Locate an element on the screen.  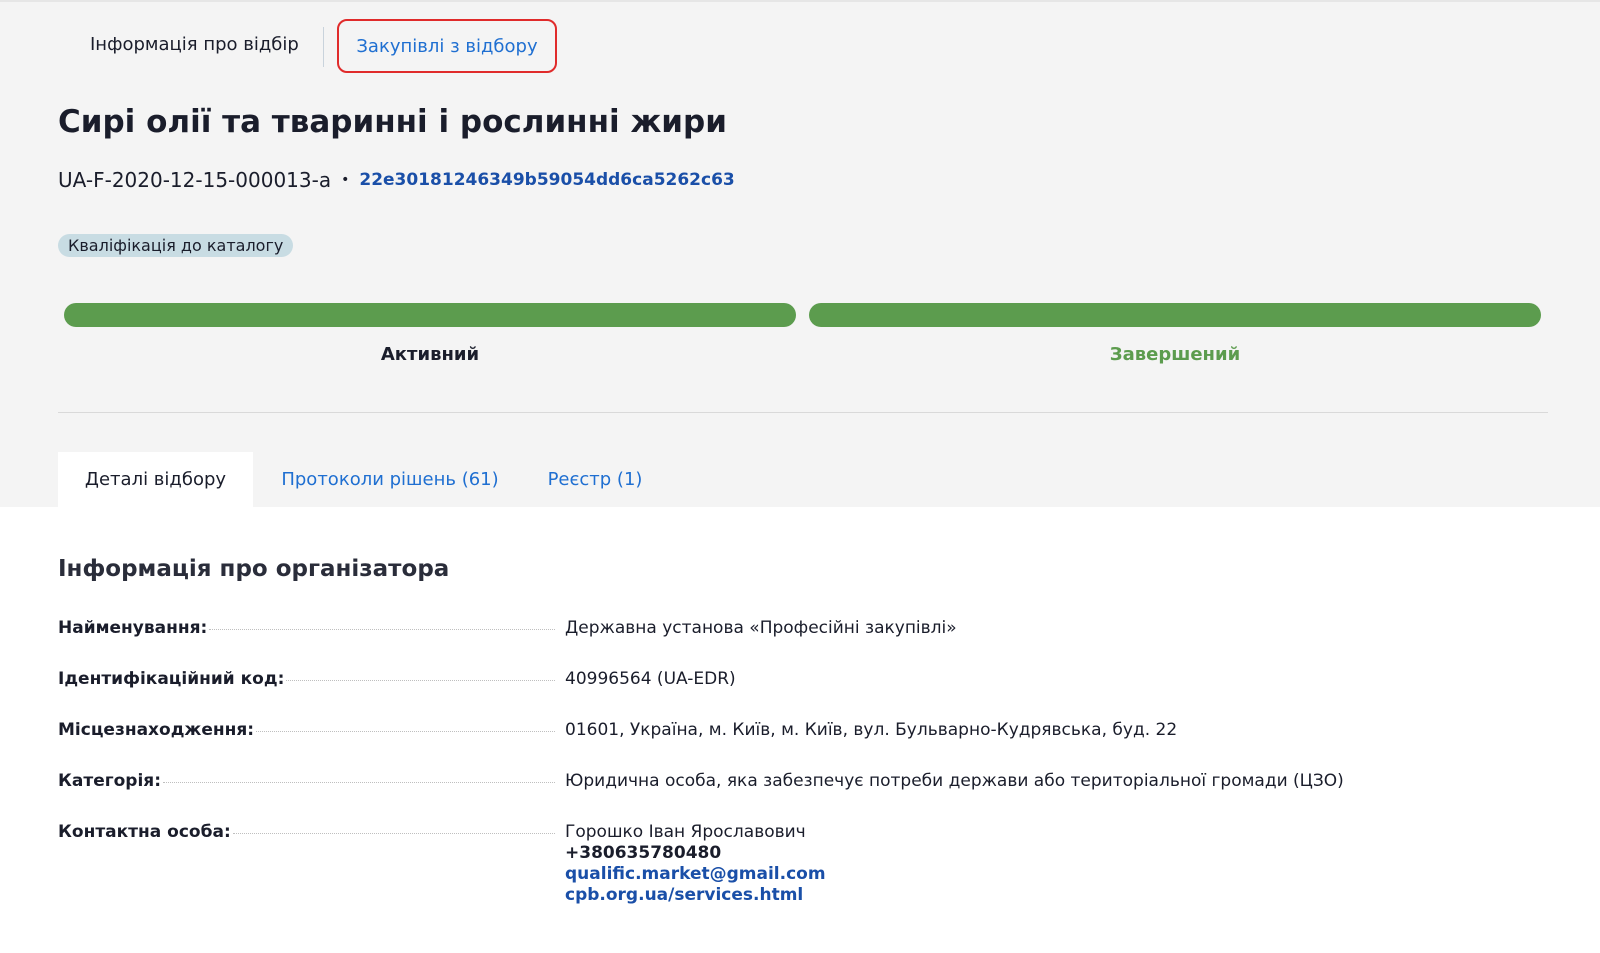
tab-selection-details: Деталі відбору is located at coordinates (155, 479).